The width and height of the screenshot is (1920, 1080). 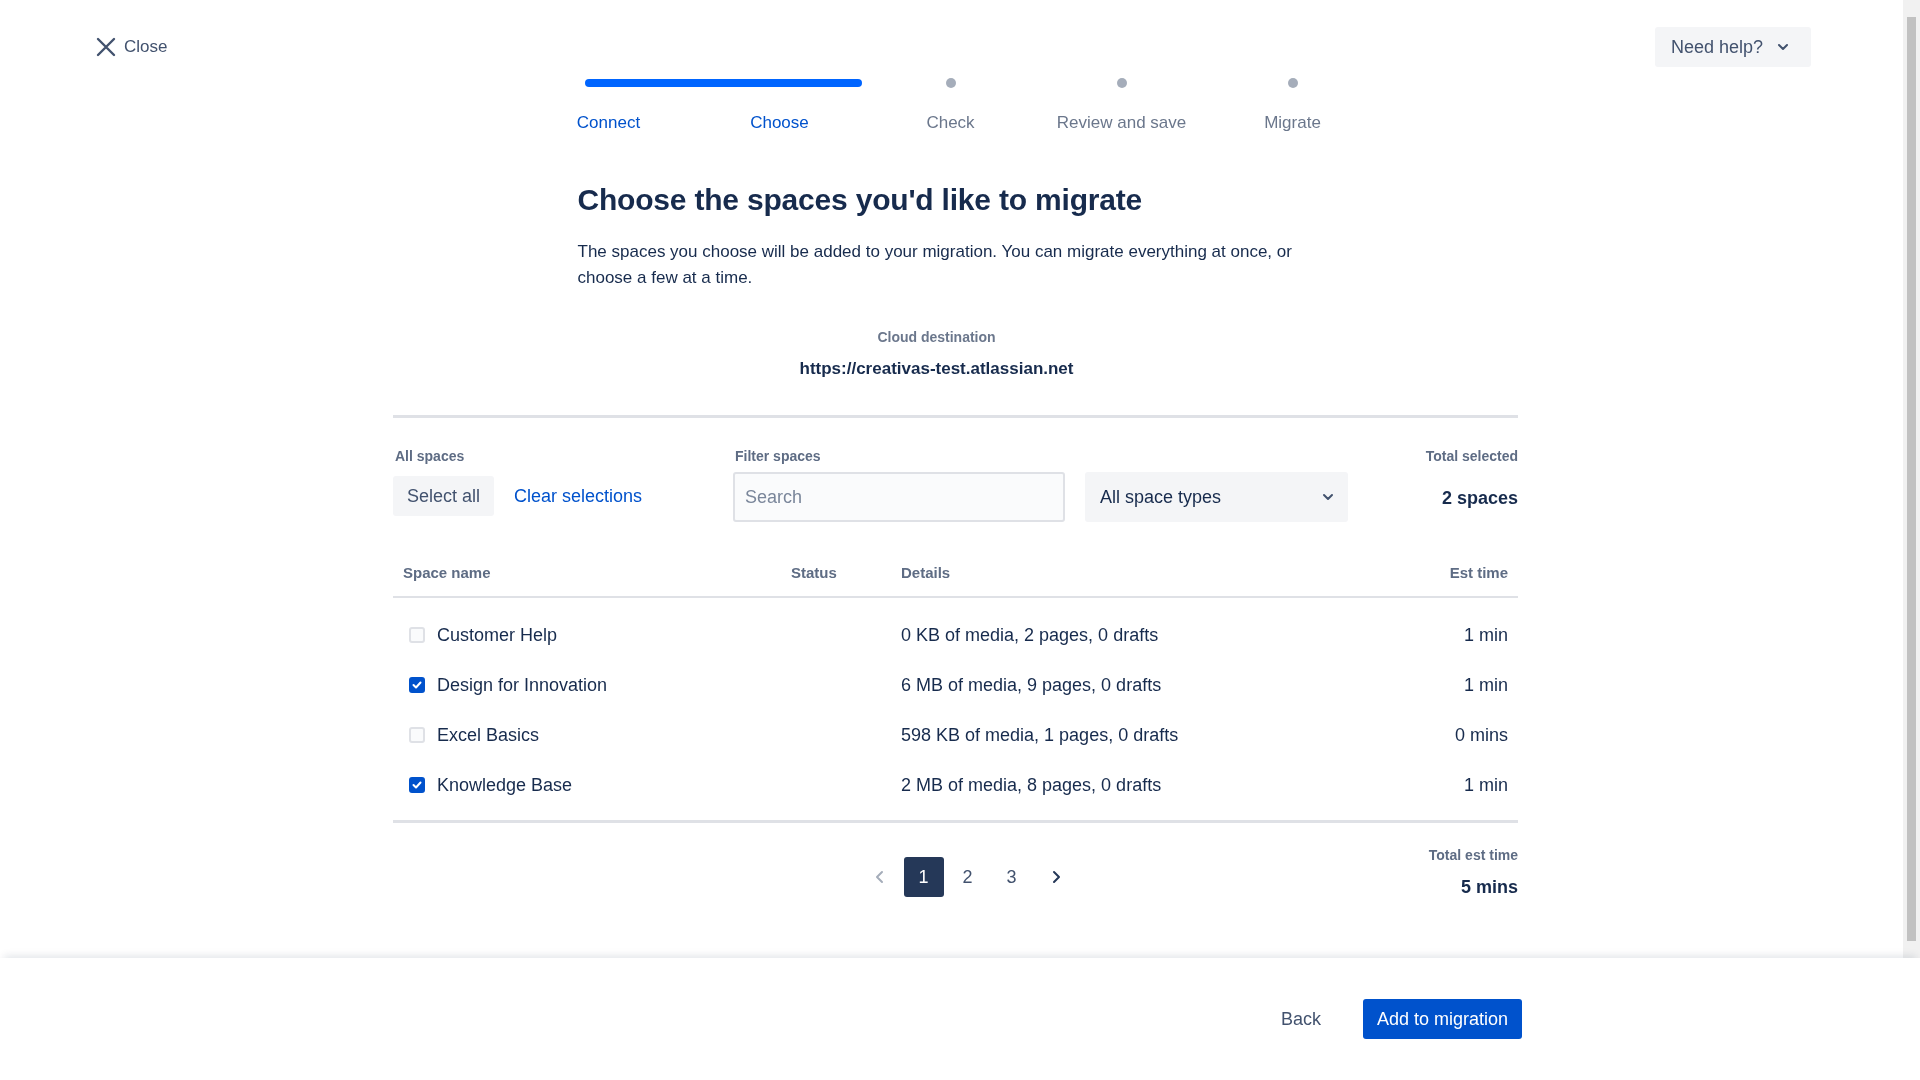 I want to click on section-label: Total selected, so click(x=1471, y=456).